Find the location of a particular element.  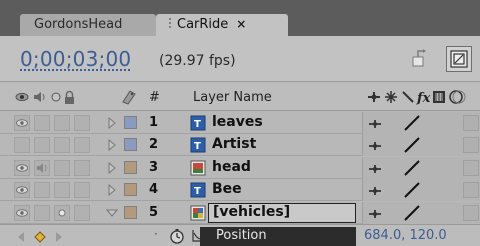

solo-dot-icon is located at coordinates (62, 213).